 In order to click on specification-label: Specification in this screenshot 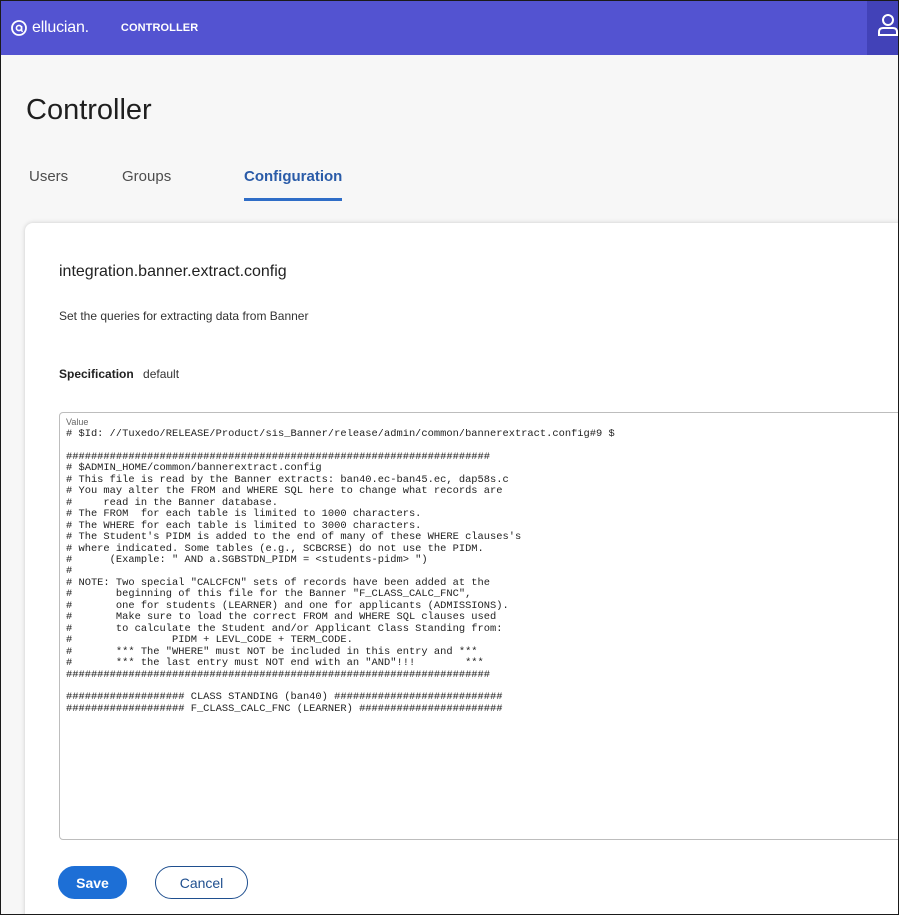, I will do `click(96, 374)`.